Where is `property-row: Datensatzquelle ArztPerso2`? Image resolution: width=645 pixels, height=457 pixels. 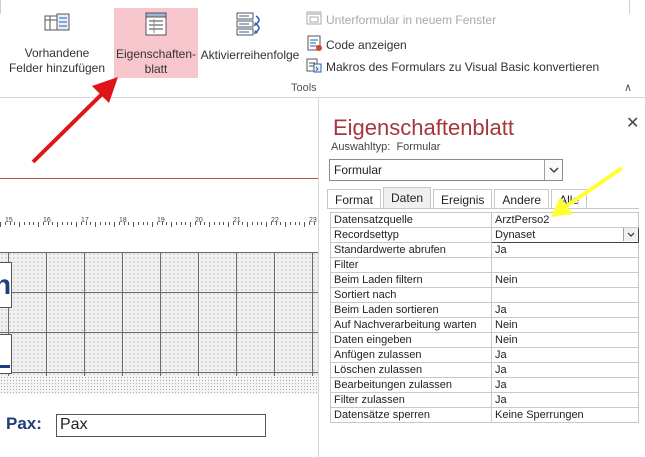 property-row: Datensatzquelle ArztPerso2 is located at coordinates (484, 220).